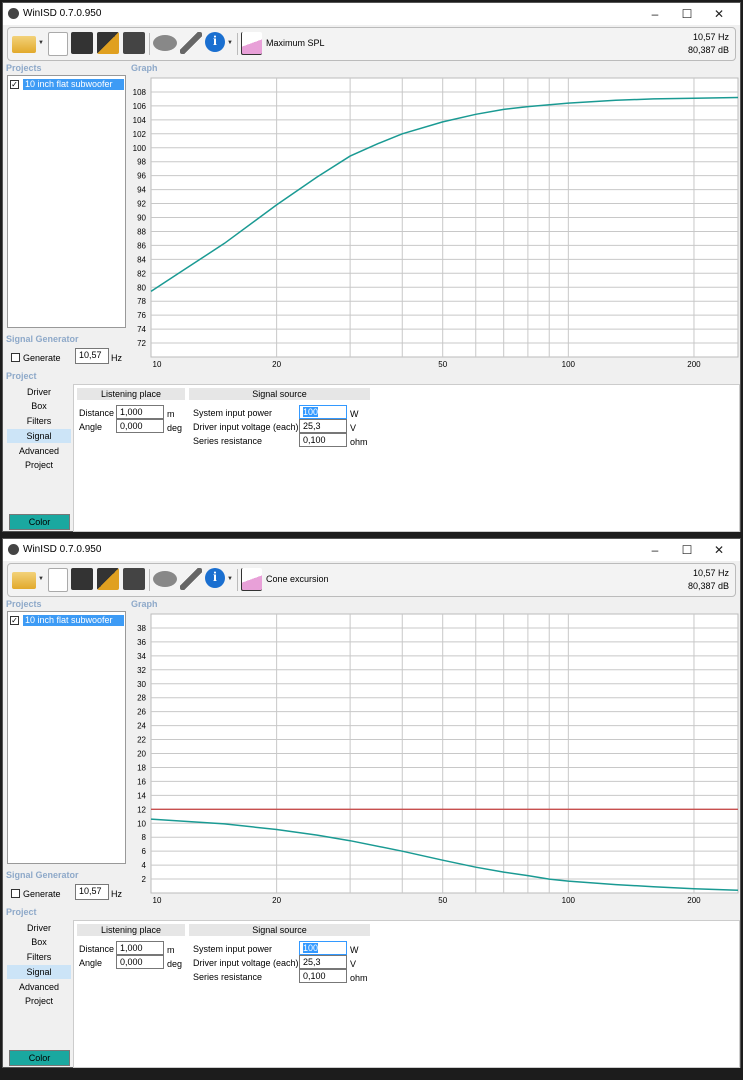  What do you see at coordinates (144, 879) in the screenshot?
I see `y-tick-label: 2` at bounding box center [144, 879].